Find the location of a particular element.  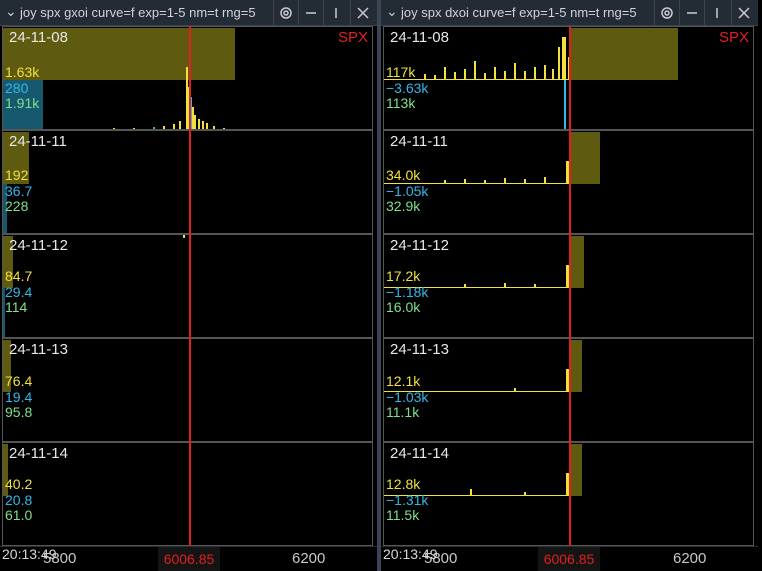

expiry-panel: 24-11-12 84.7 29.4 114 is located at coordinates (187, 286).